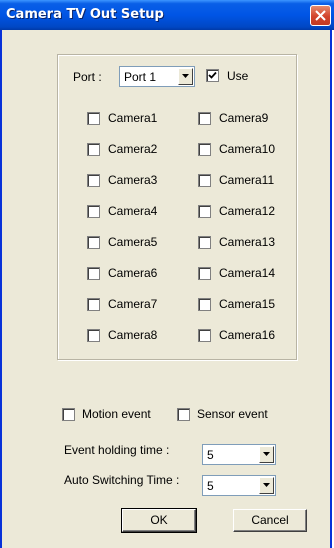 This screenshot has width=334, height=548. I want to click on port-select: Port 1, so click(157, 76).